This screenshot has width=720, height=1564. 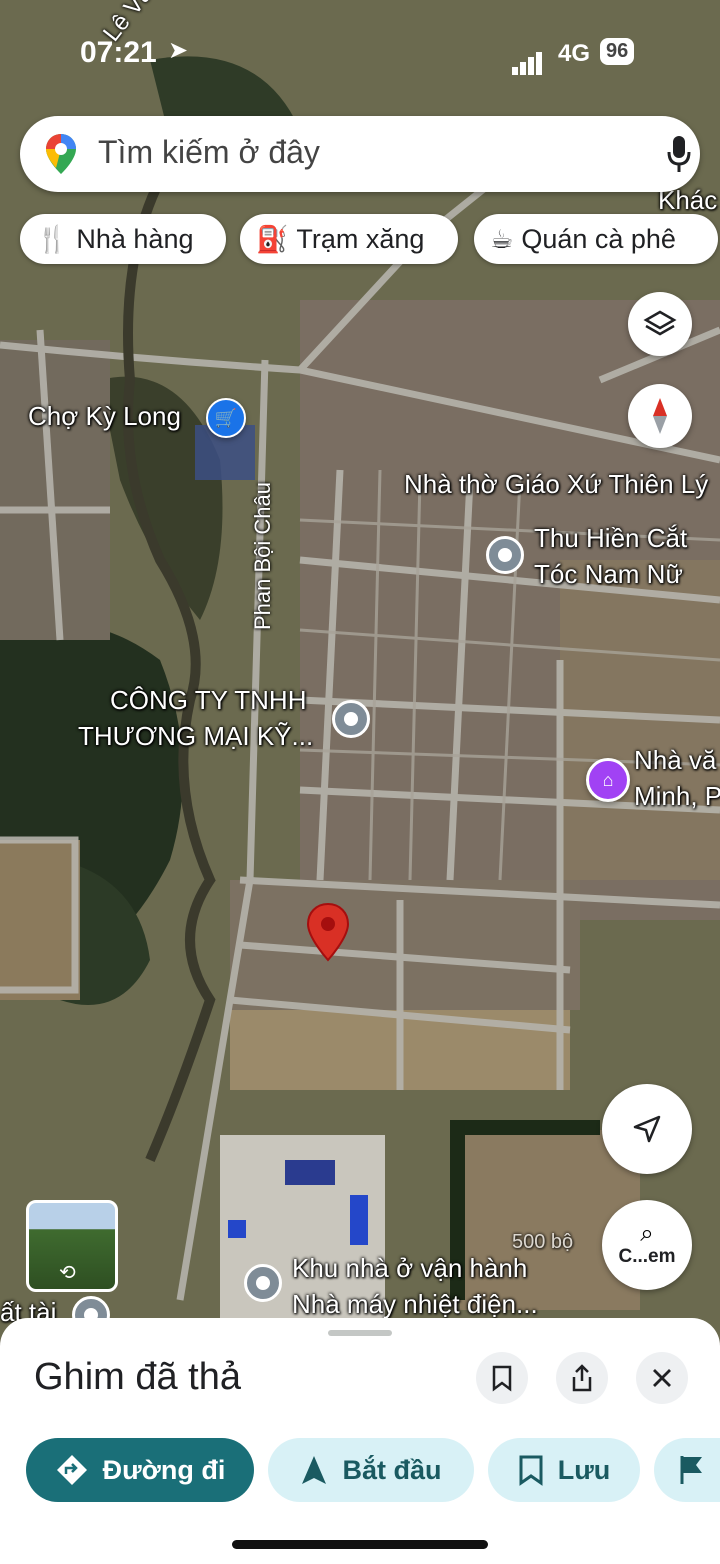 I want to click on place-label-culture-line2: Minh, P, so click(x=677, y=796).